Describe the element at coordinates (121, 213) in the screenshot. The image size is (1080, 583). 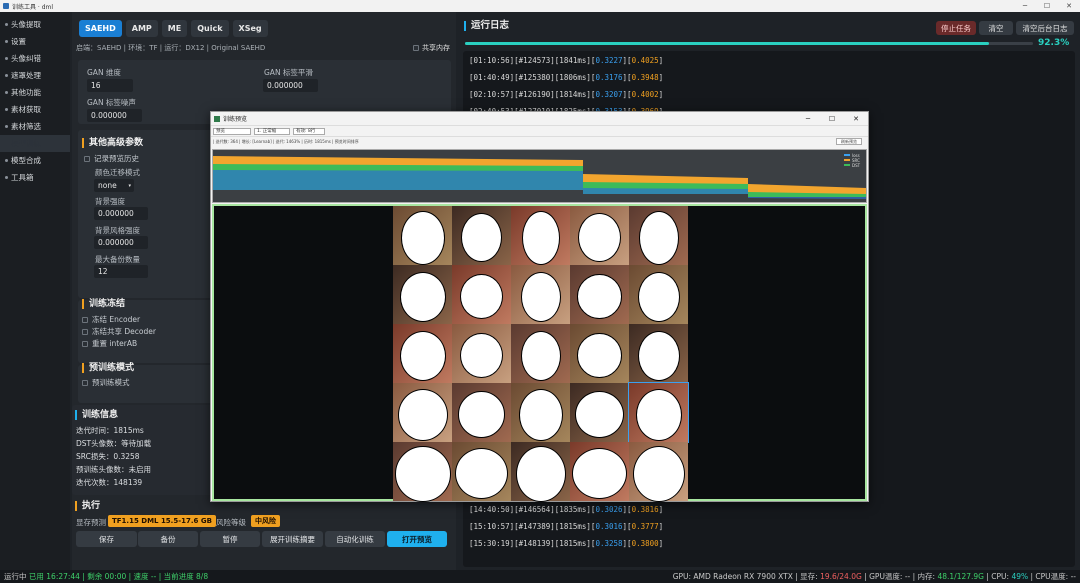
I see `bg-strength-input: 0.000000` at that location.